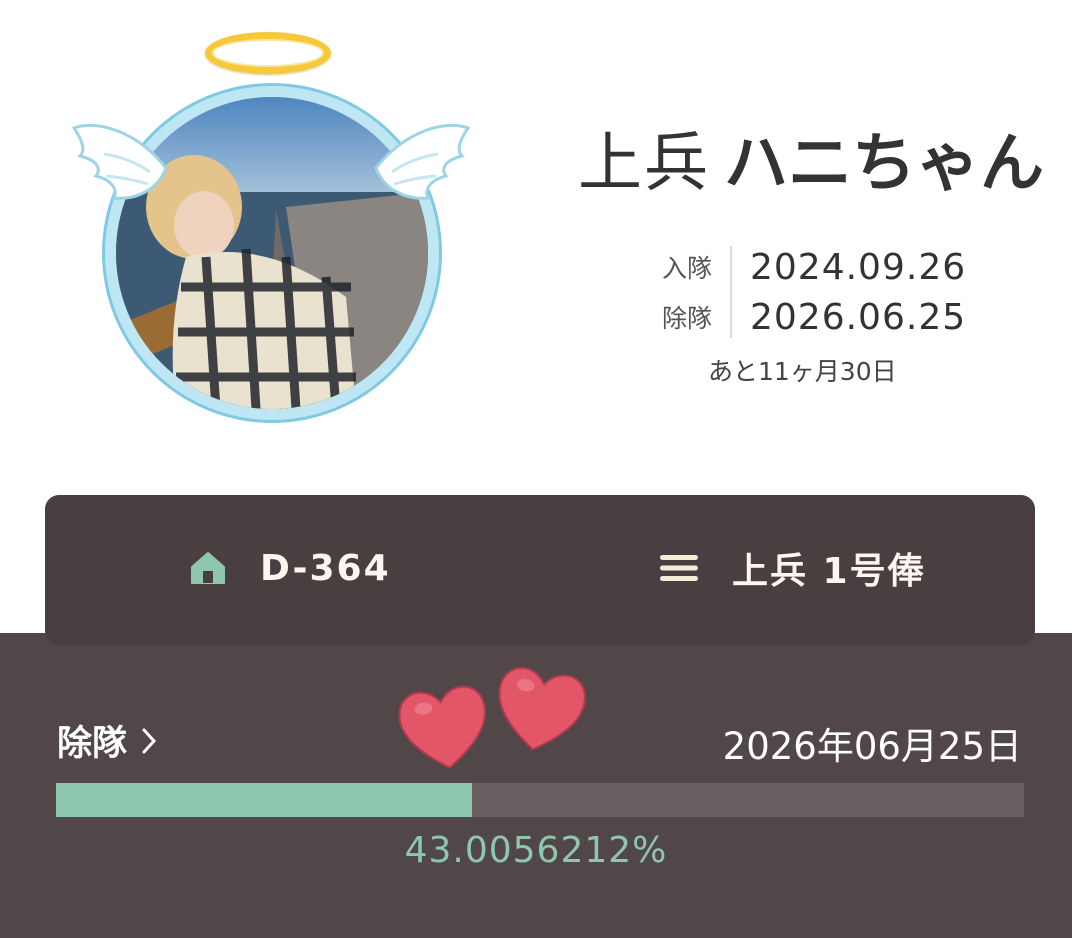 This screenshot has width=1072, height=938. I want to click on rank-pay-item: 上兵 1号俸, so click(793, 568).